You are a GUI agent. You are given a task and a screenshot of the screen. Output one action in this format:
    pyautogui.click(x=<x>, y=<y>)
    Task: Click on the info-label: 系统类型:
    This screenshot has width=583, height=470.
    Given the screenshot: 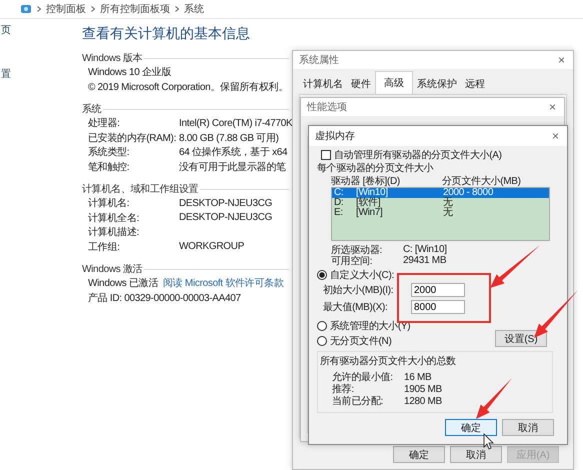 What is the action you would take?
    pyautogui.click(x=109, y=153)
    